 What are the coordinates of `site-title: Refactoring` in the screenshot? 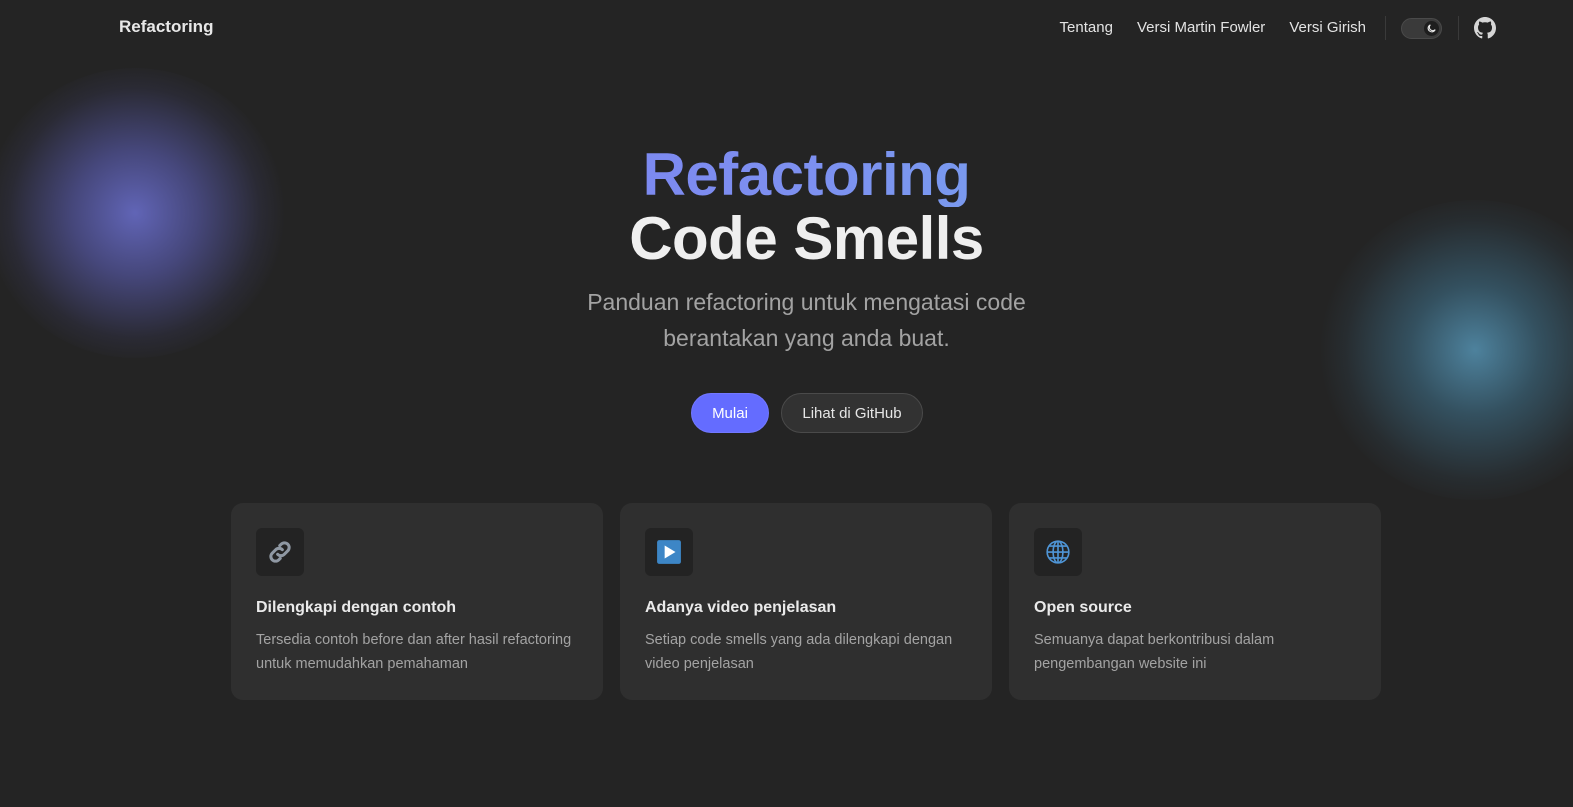 It's located at (166, 27).